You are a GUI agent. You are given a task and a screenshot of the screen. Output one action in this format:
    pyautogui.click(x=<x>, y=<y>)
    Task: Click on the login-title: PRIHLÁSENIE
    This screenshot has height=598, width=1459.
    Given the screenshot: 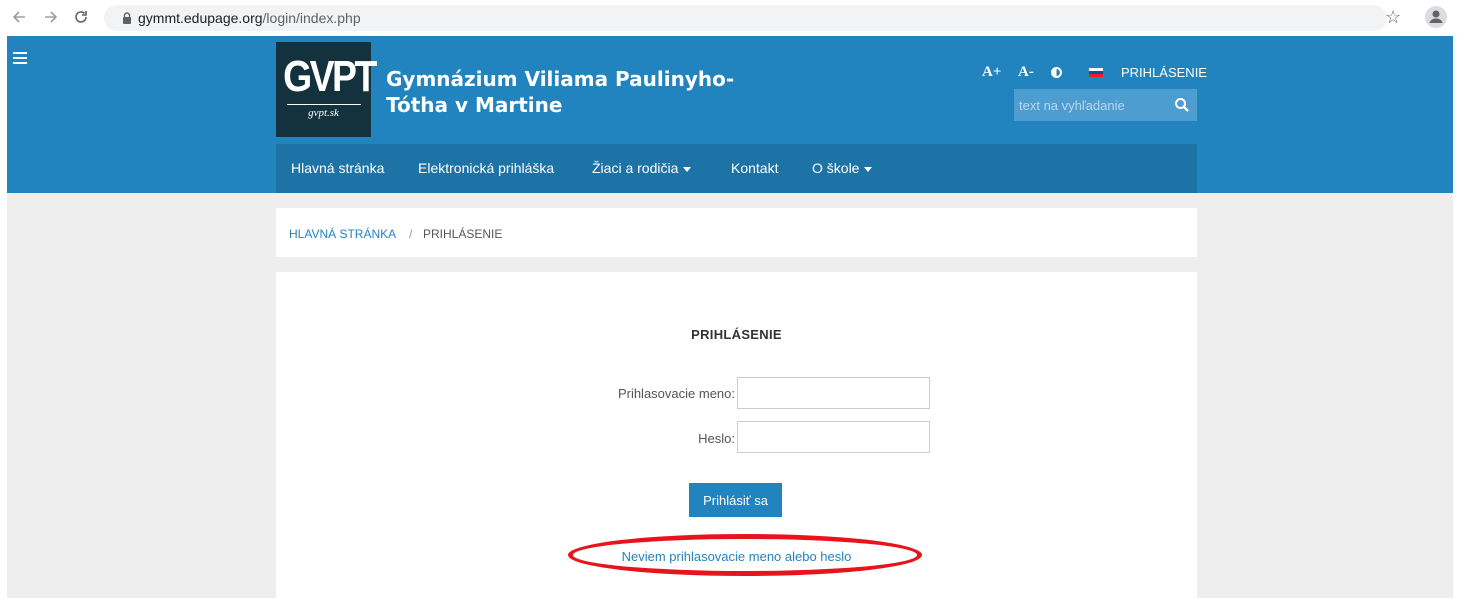 What is the action you would take?
    pyautogui.click(x=736, y=334)
    